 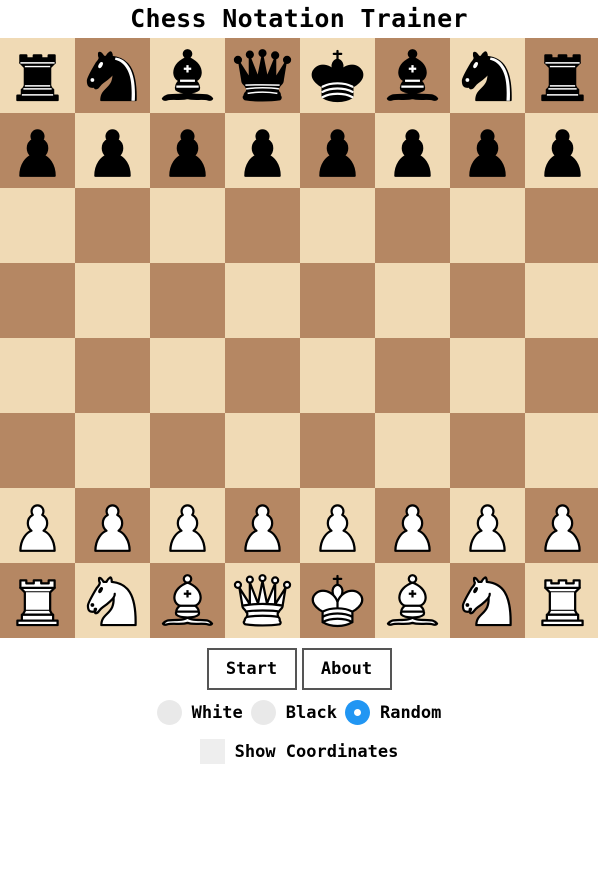 What do you see at coordinates (37, 450) in the screenshot?
I see `square-a3` at bounding box center [37, 450].